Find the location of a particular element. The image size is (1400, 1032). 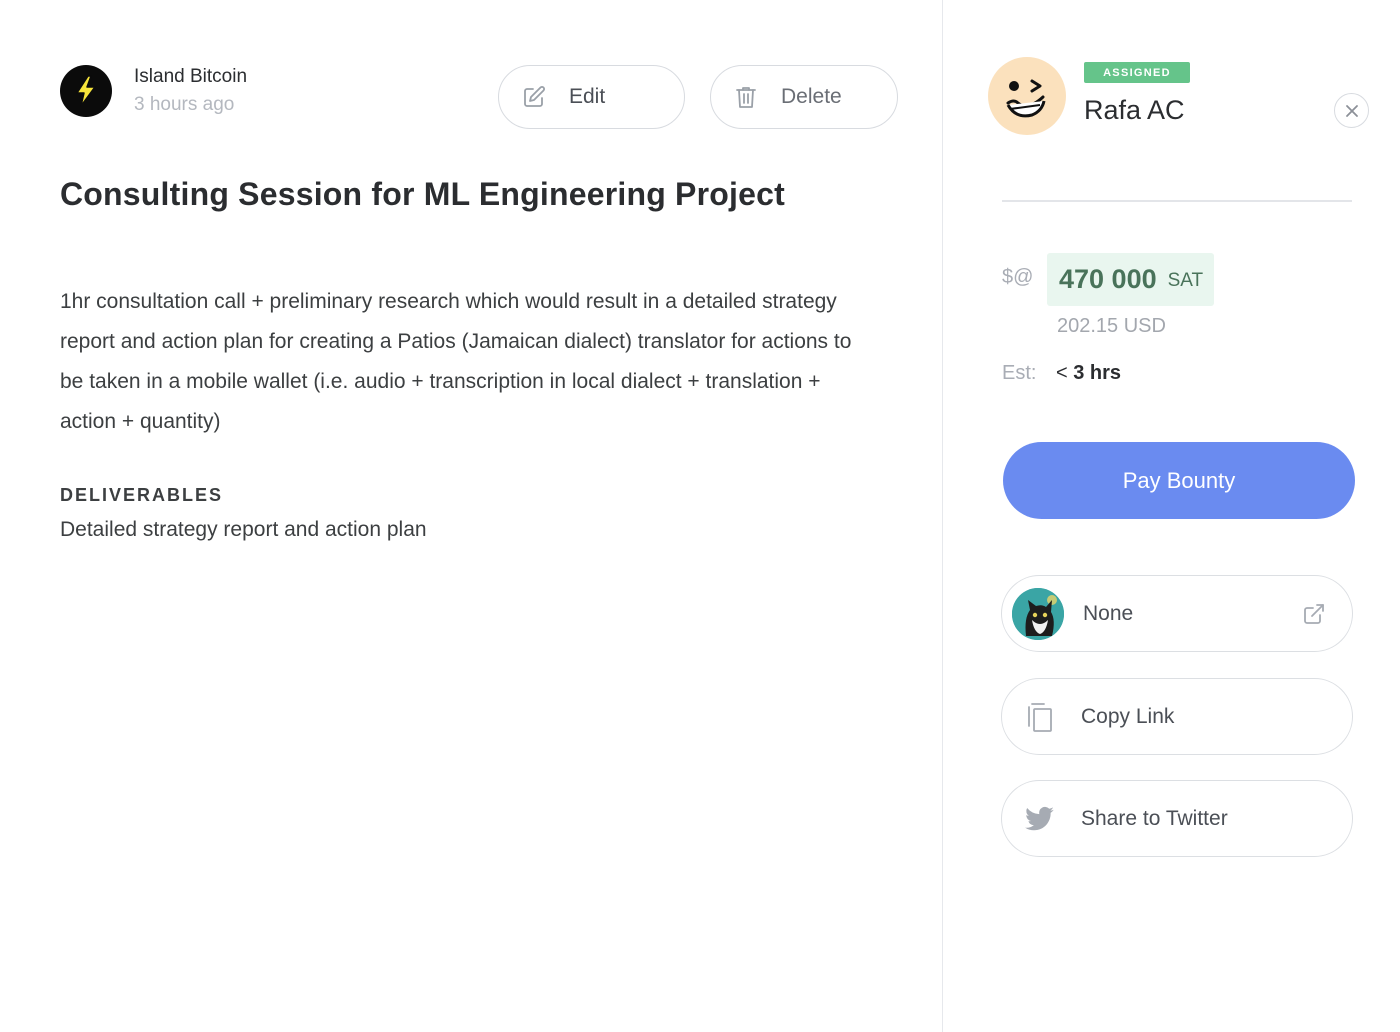

edit-label: Edit is located at coordinates (587, 96).